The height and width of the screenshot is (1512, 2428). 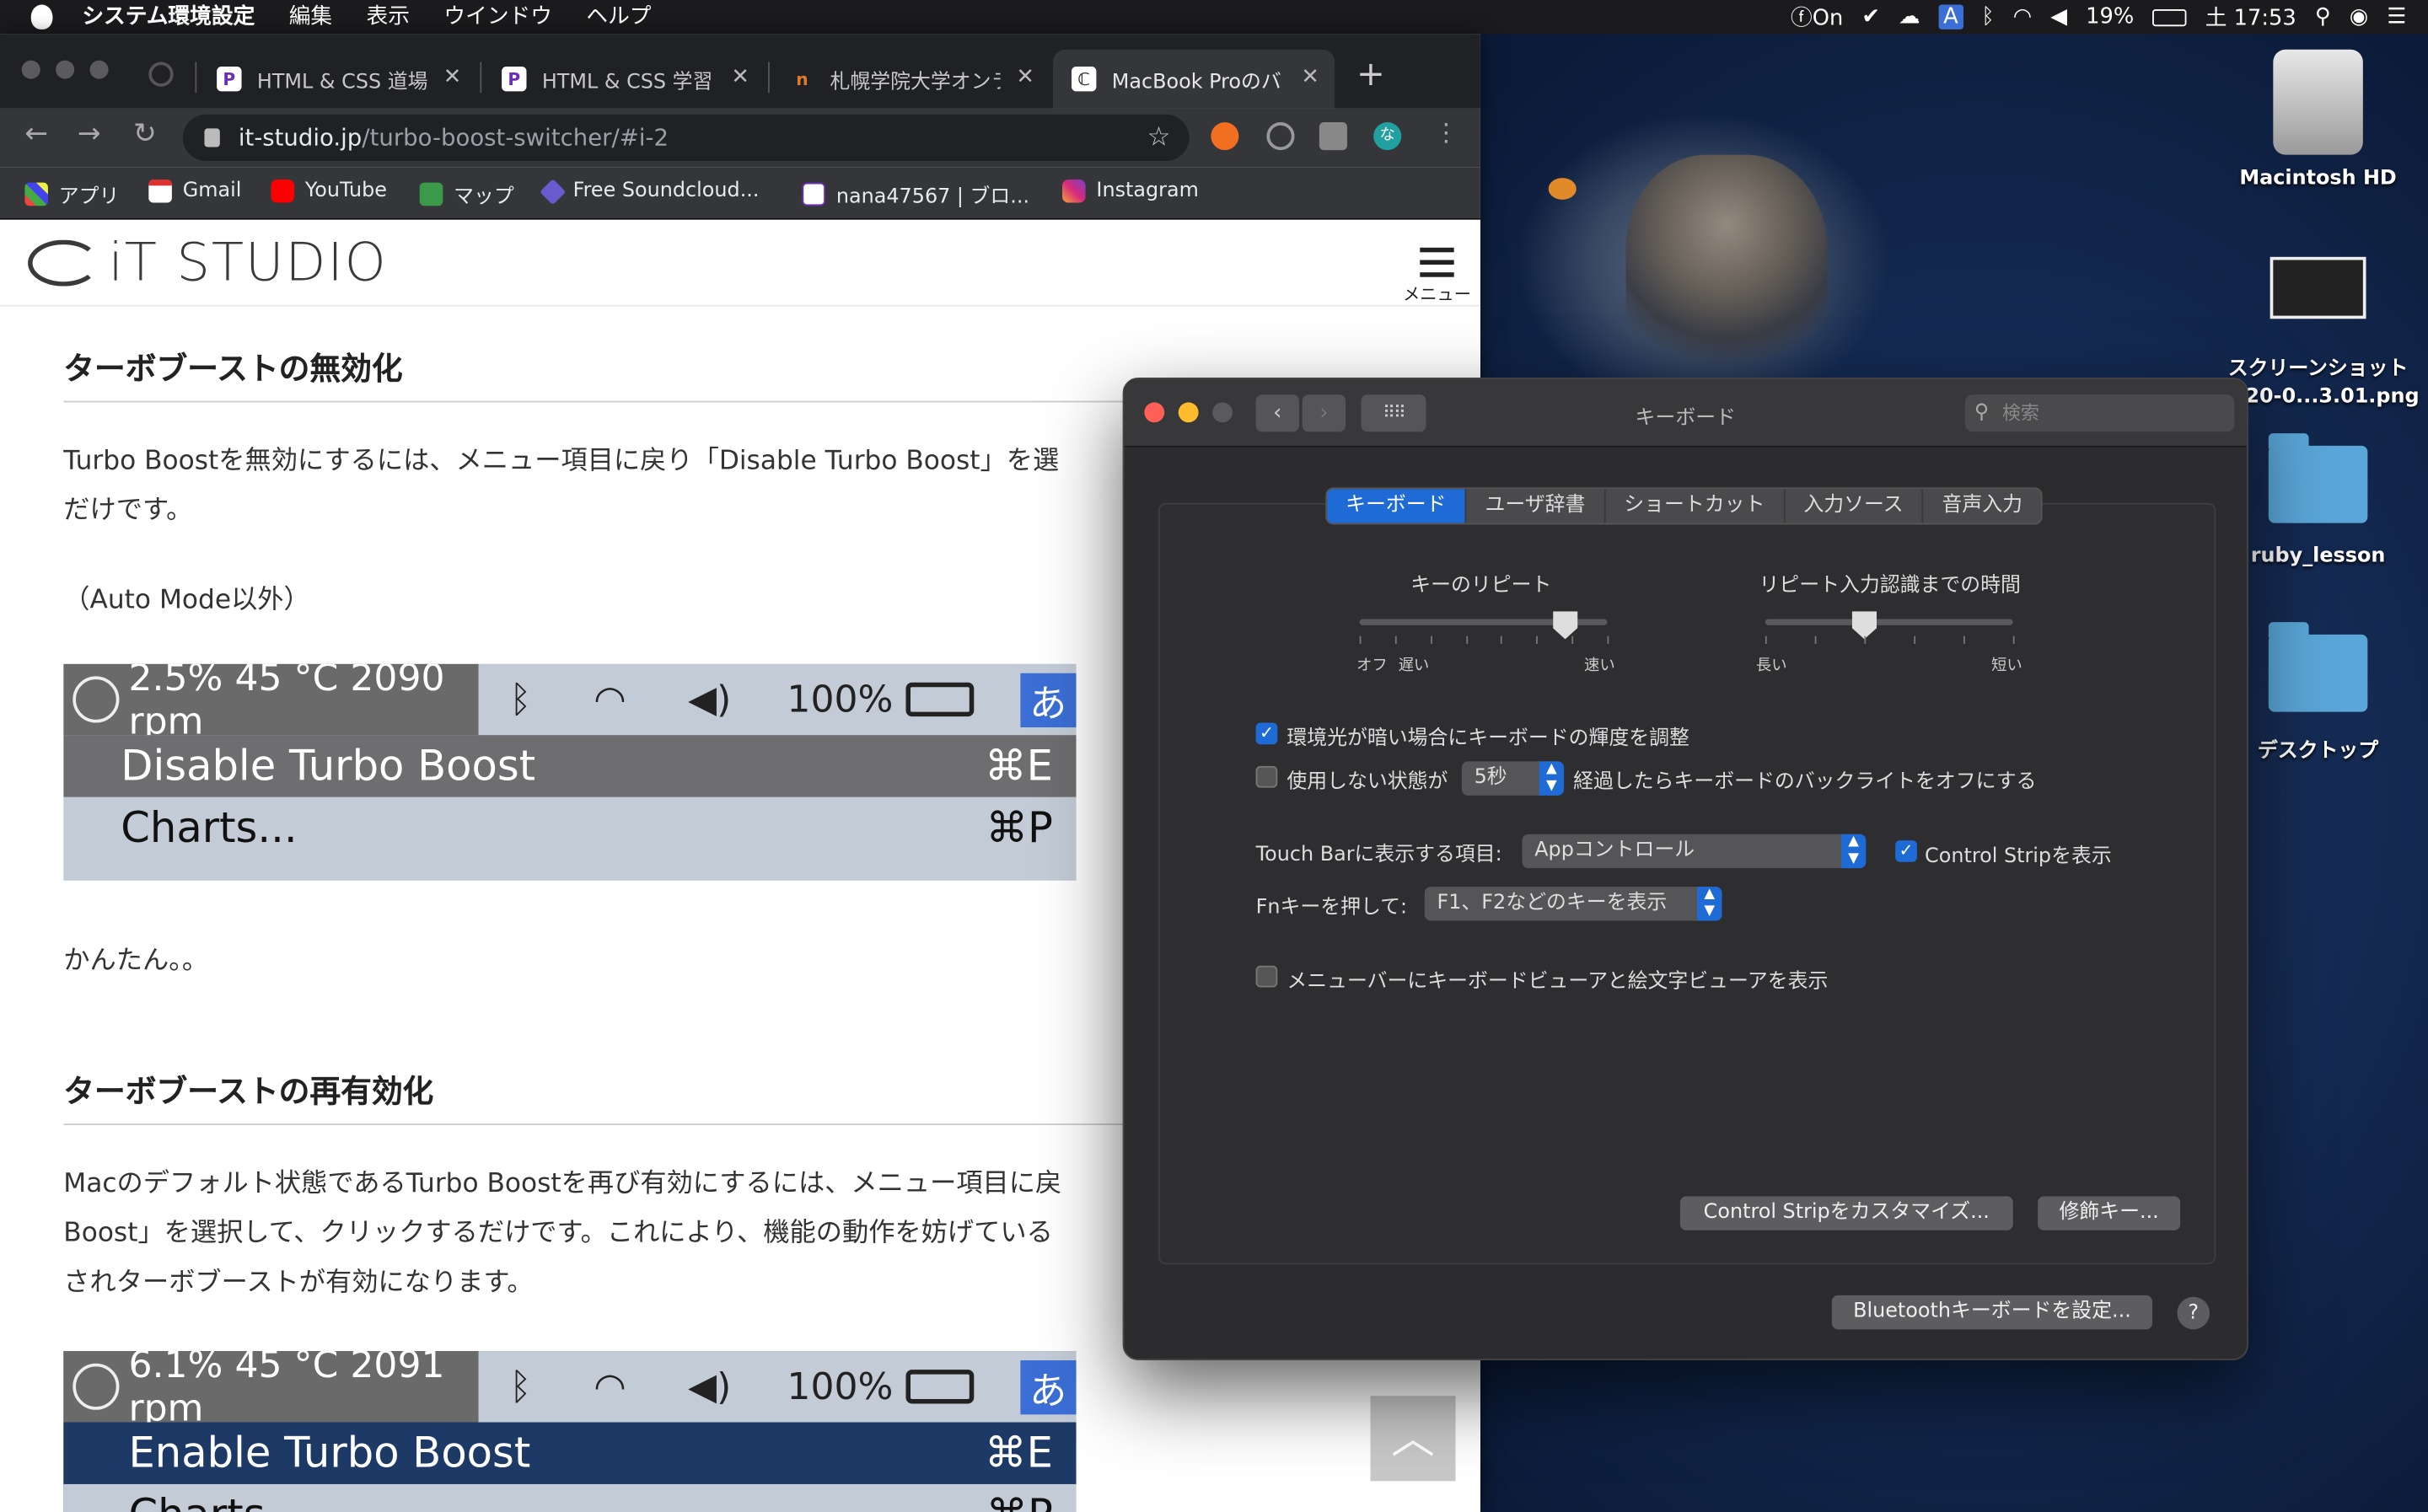 I want to click on bookmark-youtube: YouTube, so click(x=329, y=191).